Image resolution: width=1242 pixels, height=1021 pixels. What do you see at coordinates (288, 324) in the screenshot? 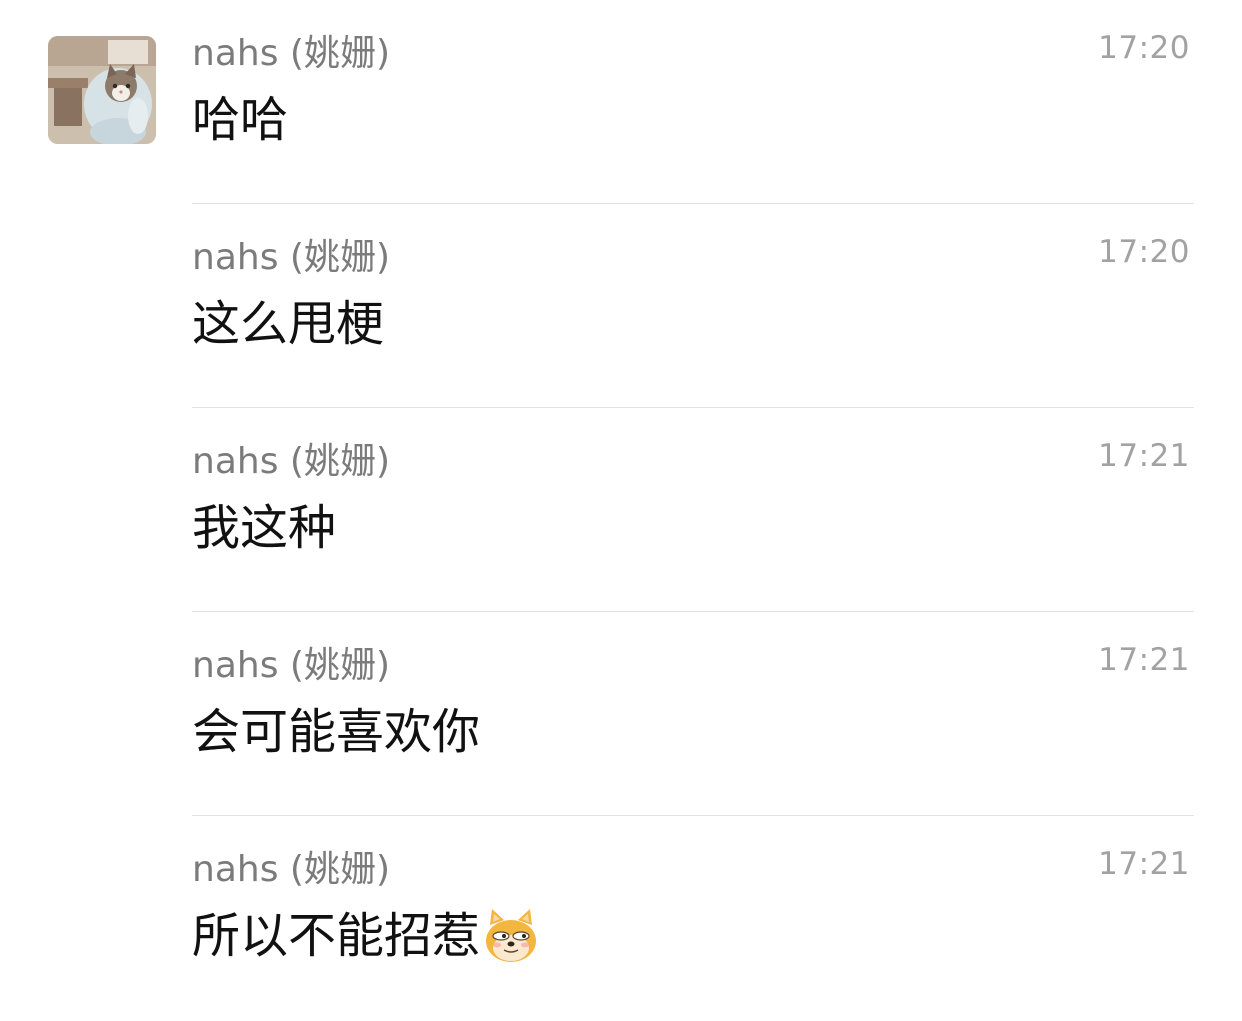
I see `message-text: 这么甩梗` at bounding box center [288, 324].